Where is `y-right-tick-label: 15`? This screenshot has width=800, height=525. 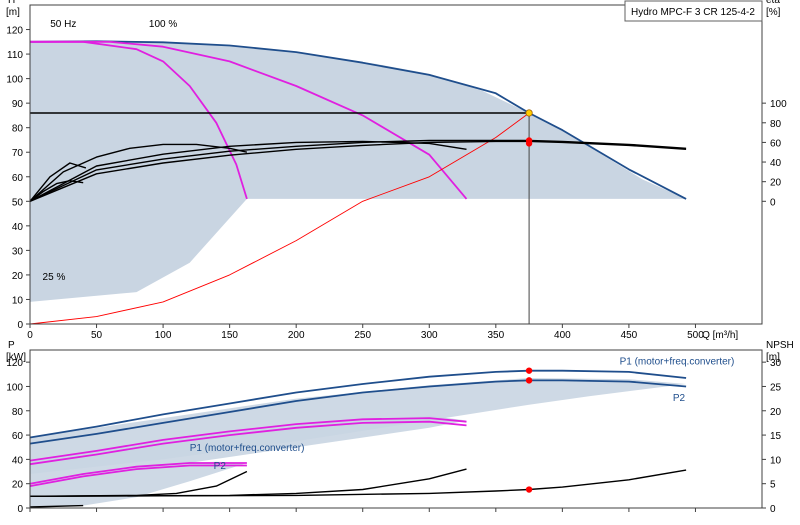
y-right-tick-label: 15 is located at coordinates (776, 436).